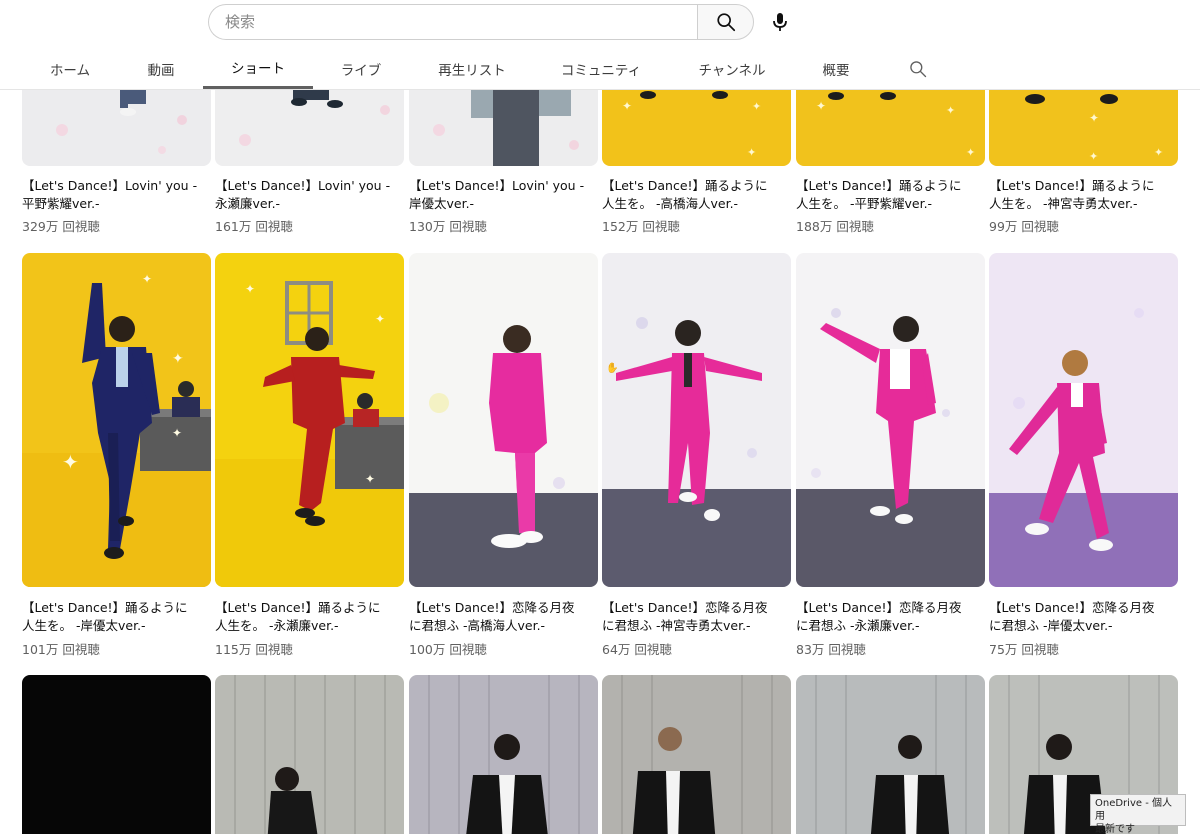 This screenshot has height=834, width=1200. What do you see at coordinates (254, 649) in the screenshot?
I see `view-count: 115万 回視聴` at bounding box center [254, 649].